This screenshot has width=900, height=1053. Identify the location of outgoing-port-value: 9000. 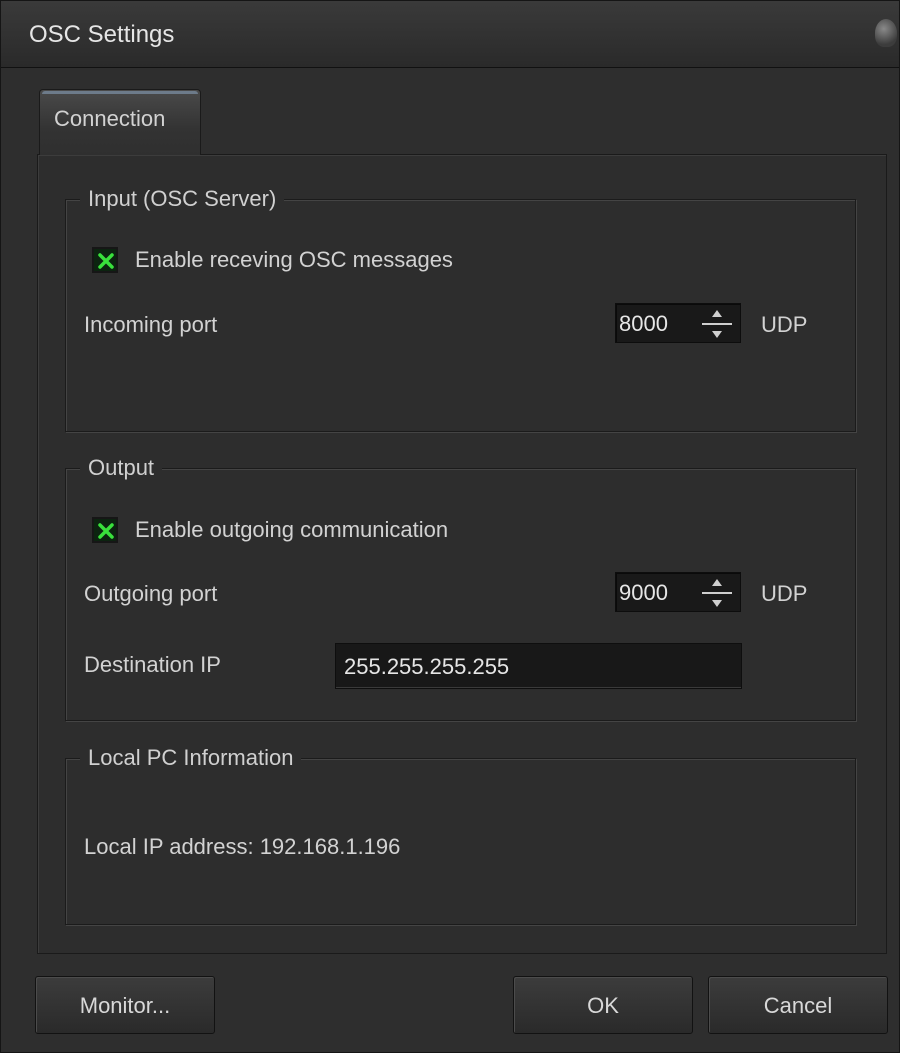
(643, 593).